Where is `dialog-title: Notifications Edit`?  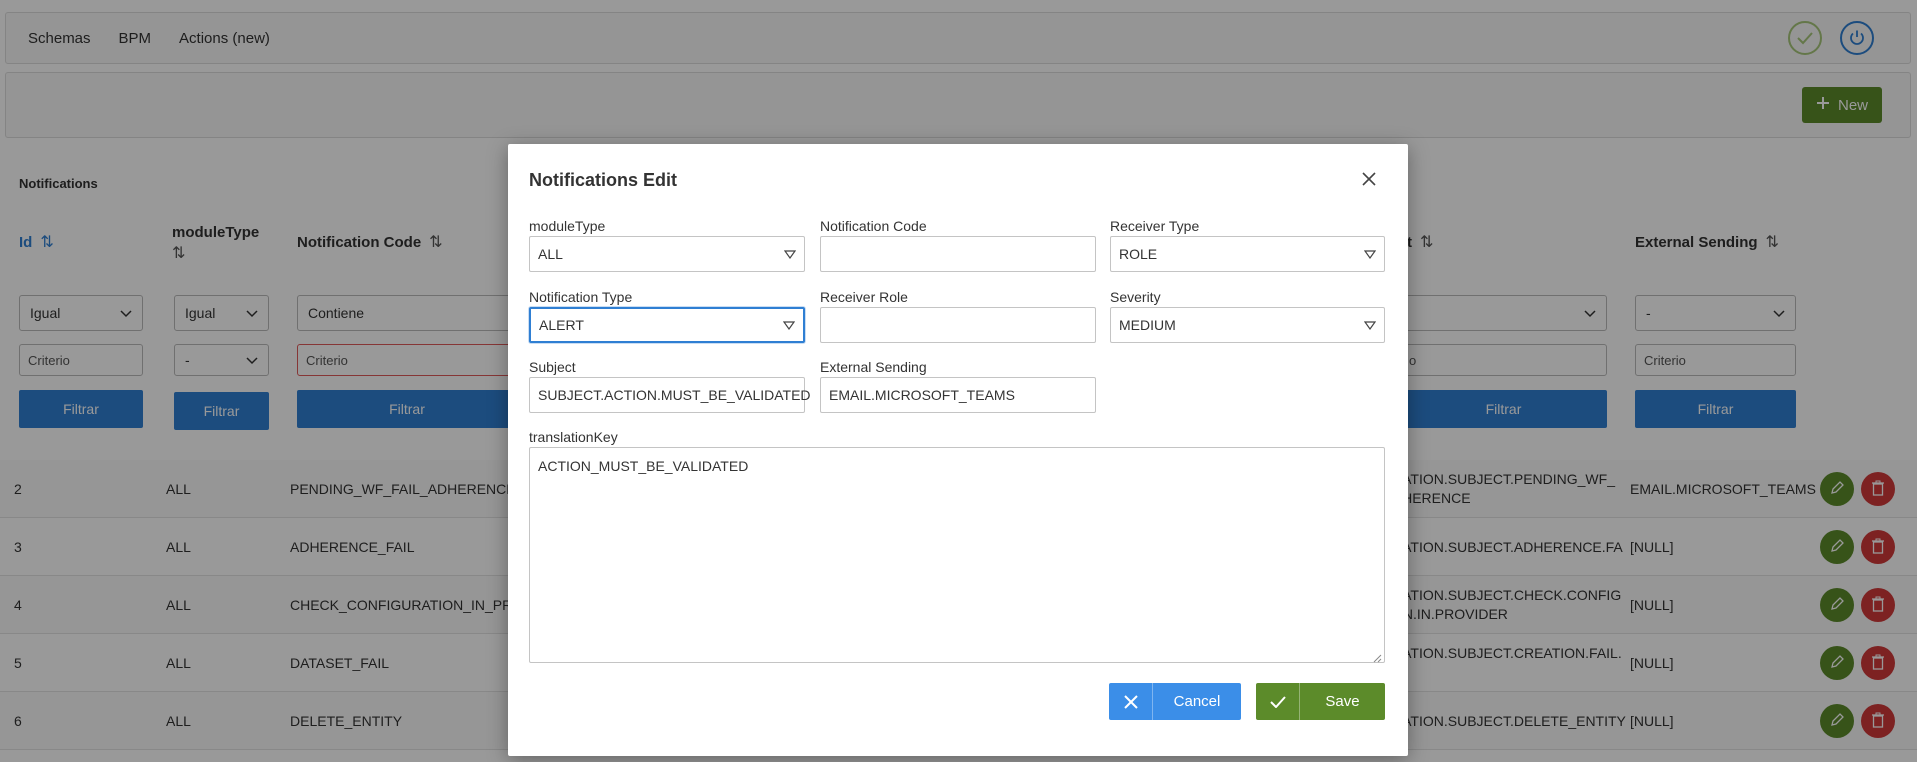
dialog-title: Notifications Edit is located at coordinates (603, 180).